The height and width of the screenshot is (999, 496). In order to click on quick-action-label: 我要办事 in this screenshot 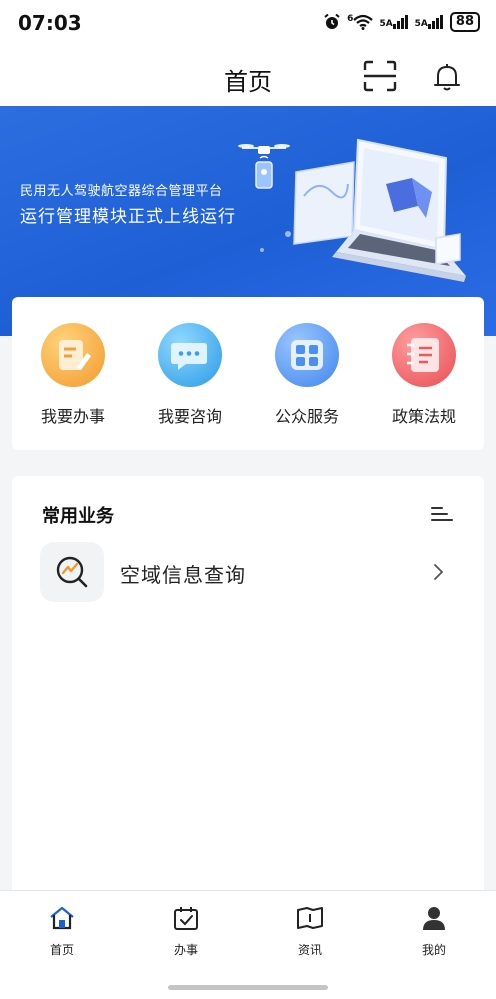, I will do `click(72, 416)`.